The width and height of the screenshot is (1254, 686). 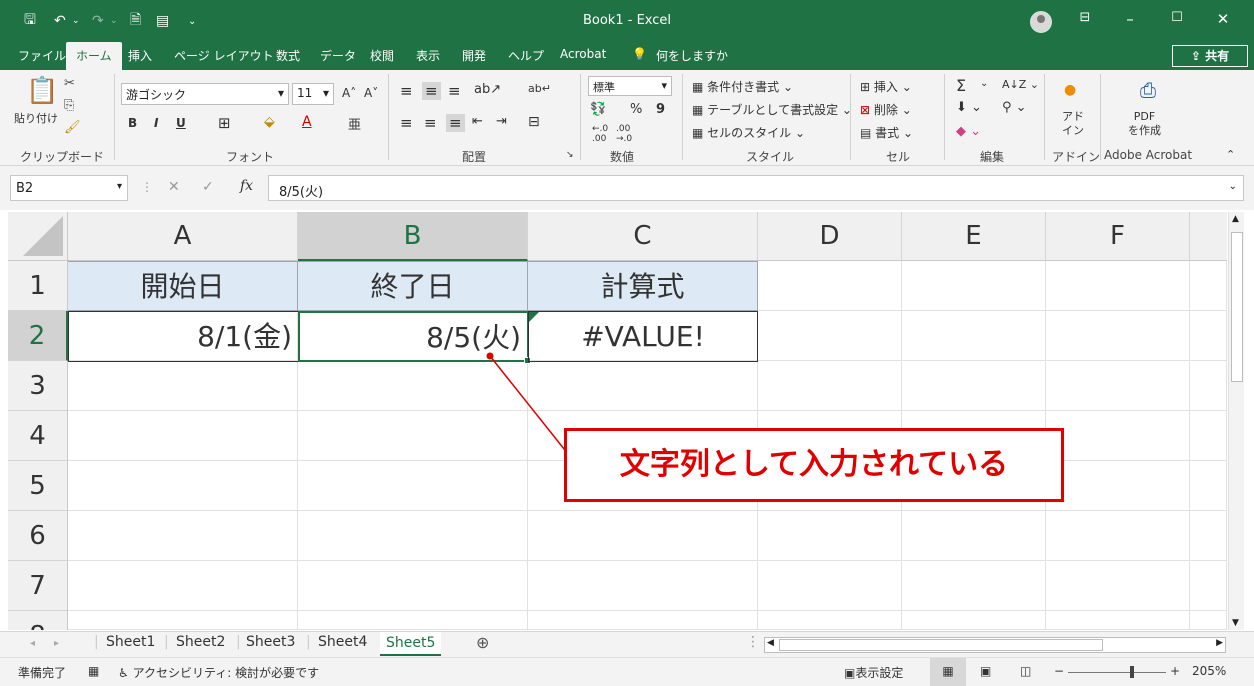 What do you see at coordinates (349, 93) in the screenshot?
I see `font-grow-icon: A˄` at bounding box center [349, 93].